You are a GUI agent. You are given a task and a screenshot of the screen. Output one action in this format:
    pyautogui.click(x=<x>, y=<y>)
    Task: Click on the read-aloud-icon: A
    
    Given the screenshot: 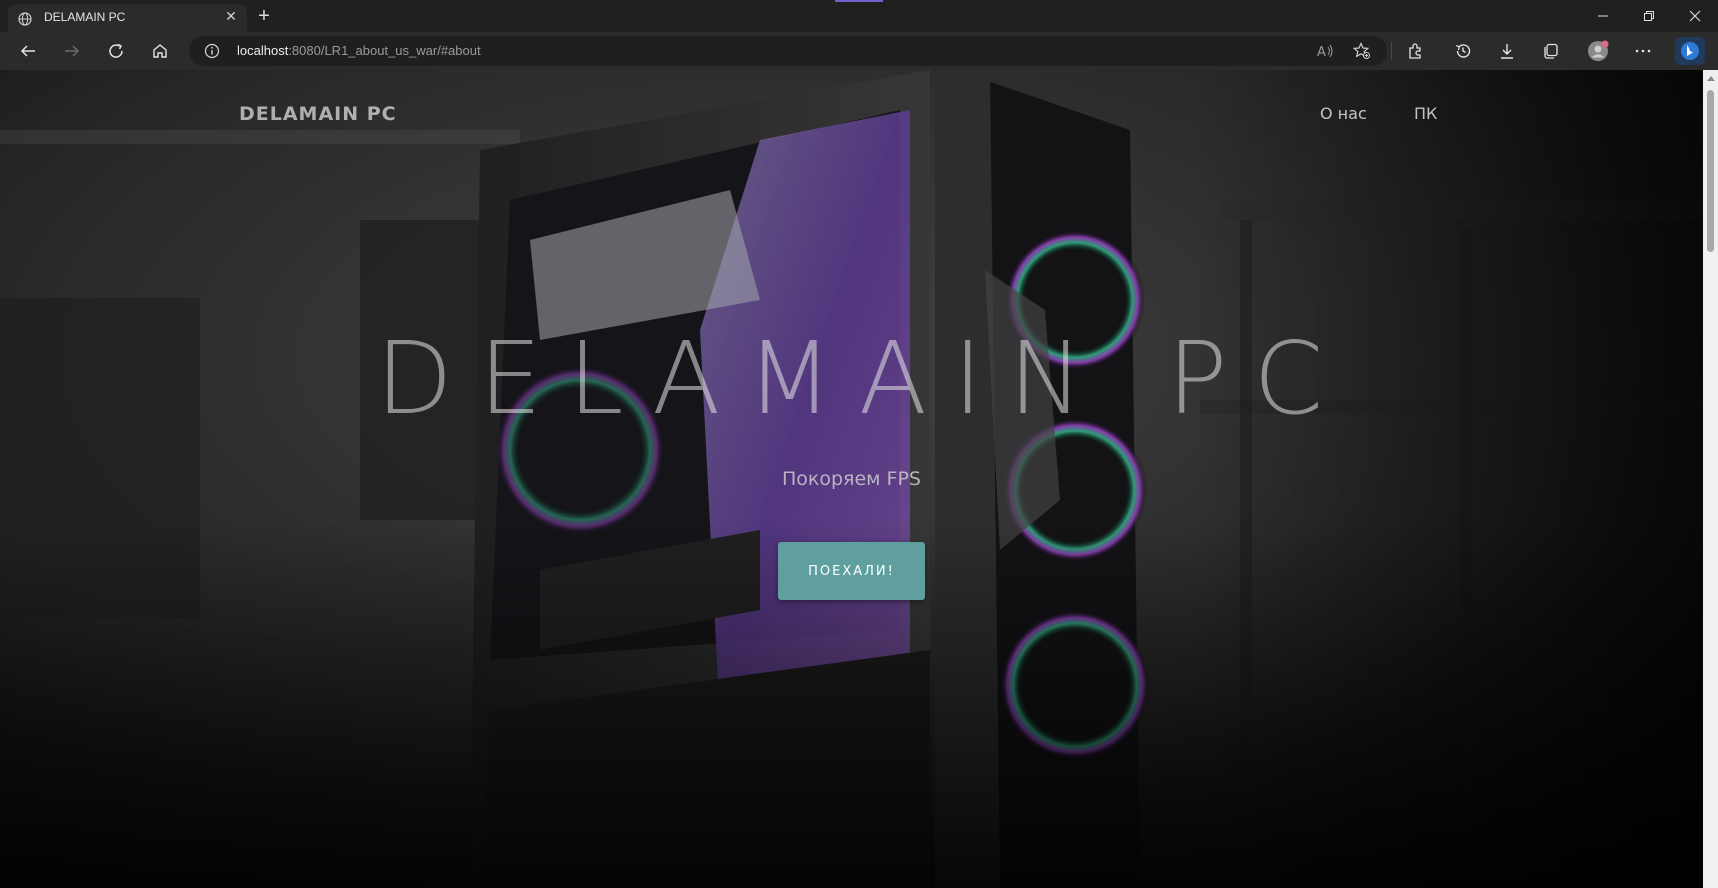 What is the action you would take?
    pyautogui.click(x=1326, y=51)
    